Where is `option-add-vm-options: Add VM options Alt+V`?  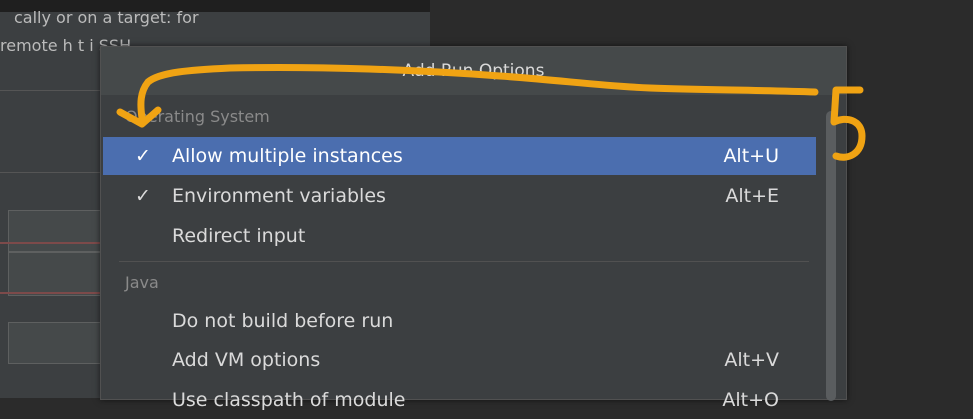 option-add-vm-options: Add VM options Alt+V is located at coordinates (459, 360).